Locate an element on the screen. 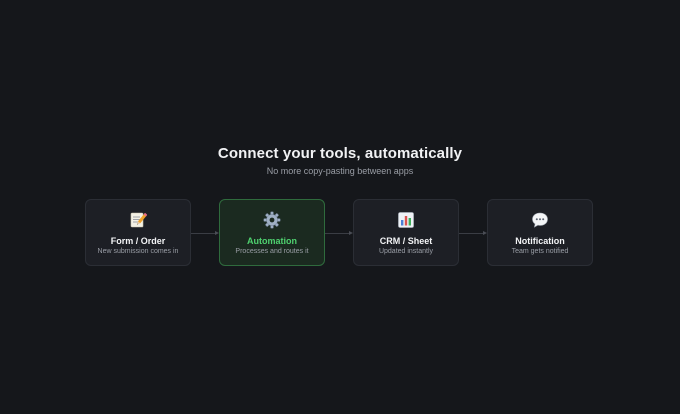  flow-step-crm-sheet: CRM / Sheet Updated instantly is located at coordinates (406, 232).